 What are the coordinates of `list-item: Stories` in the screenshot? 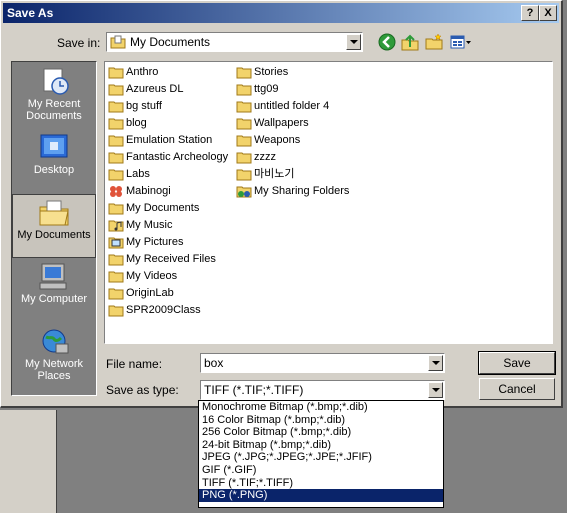 It's located at (262, 72).